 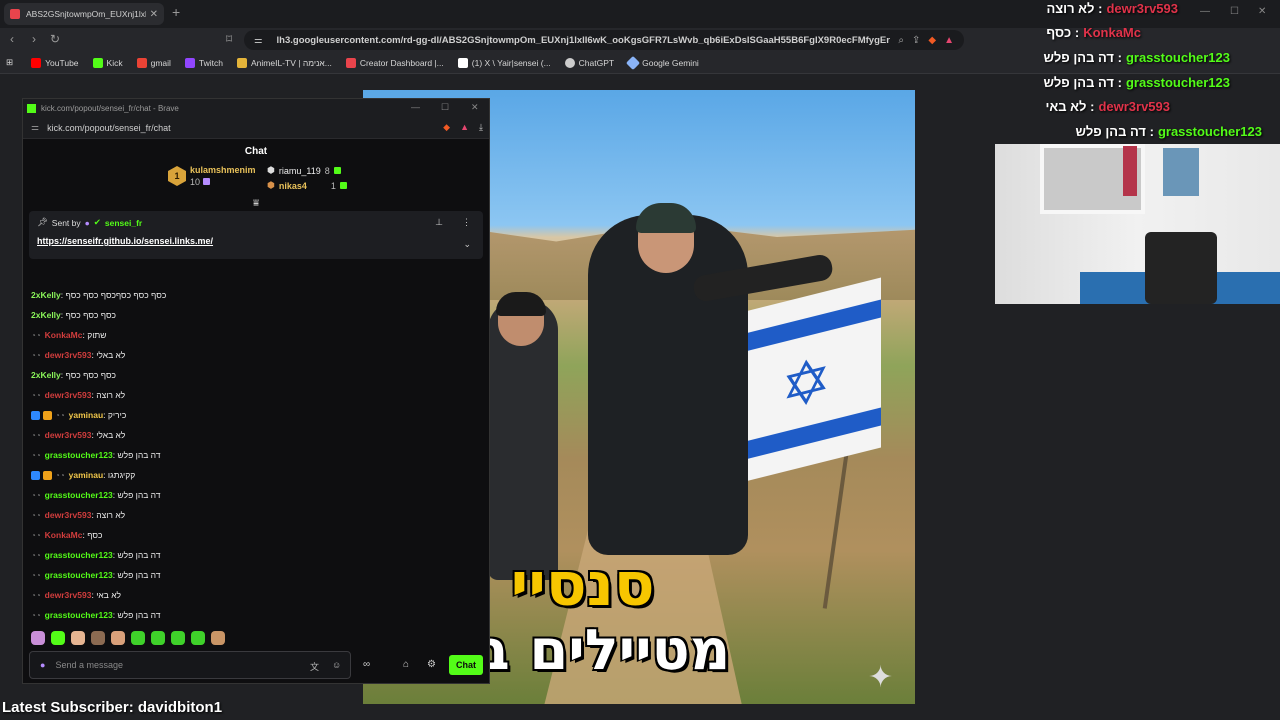 What do you see at coordinates (256, 295) in the screenshot?
I see `chat-message: 2xKelly: כסף כסף כסףכסף כסף כסף` at bounding box center [256, 295].